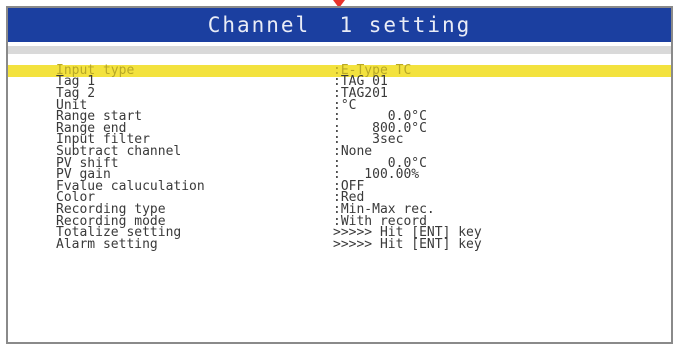 This screenshot has height=351, width=681. I want to click on setting-row-alarm-setting: Alarm setting >>>>> Hit [ENT] key, so click(339, 244).